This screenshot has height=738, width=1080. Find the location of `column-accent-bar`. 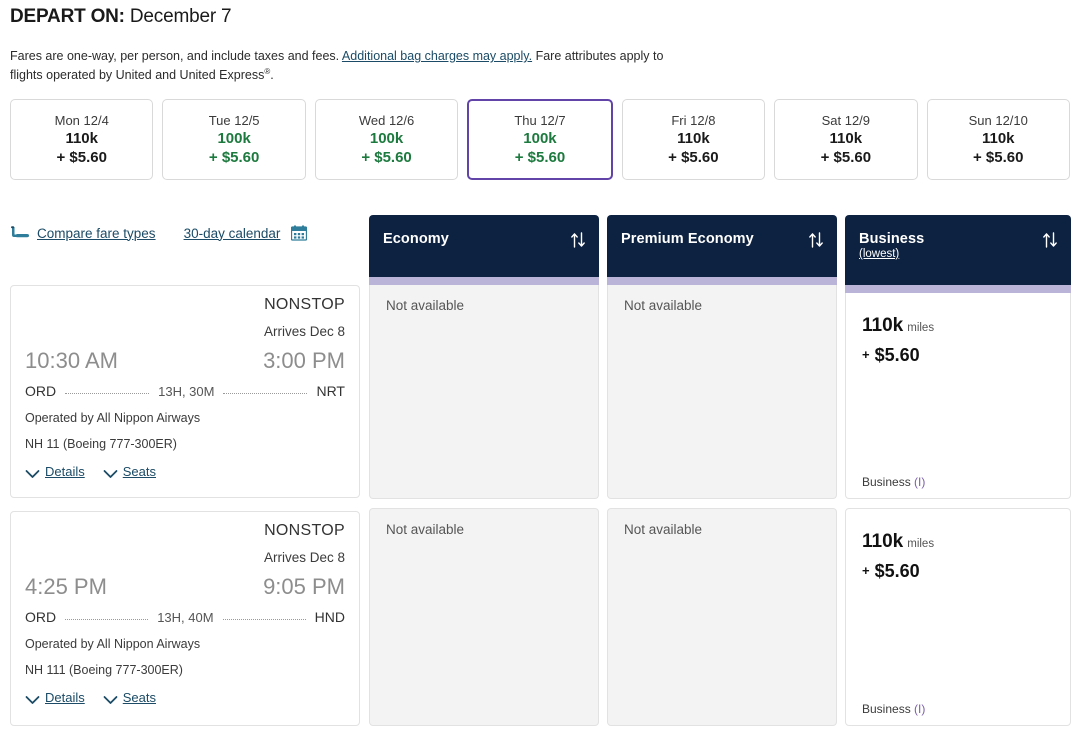

column-accent-bar is located at coordinates (722, 281).